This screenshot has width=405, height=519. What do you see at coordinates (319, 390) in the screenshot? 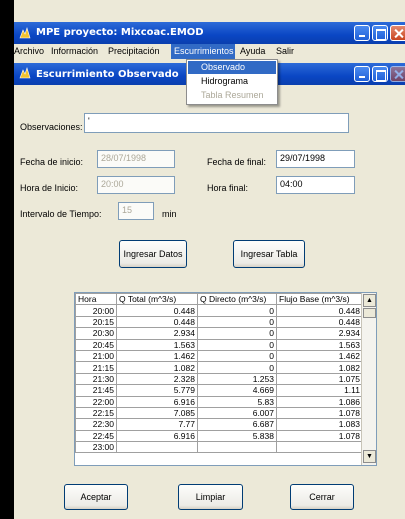
I see `table-cell: 1.11` at bounding box center [319, 390].